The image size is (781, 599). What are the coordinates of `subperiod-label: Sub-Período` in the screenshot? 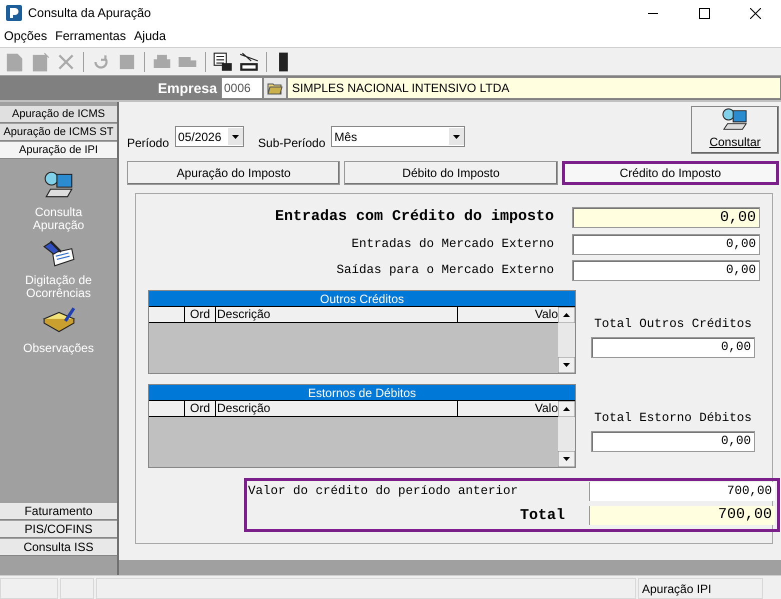 It's located at (292, 143).